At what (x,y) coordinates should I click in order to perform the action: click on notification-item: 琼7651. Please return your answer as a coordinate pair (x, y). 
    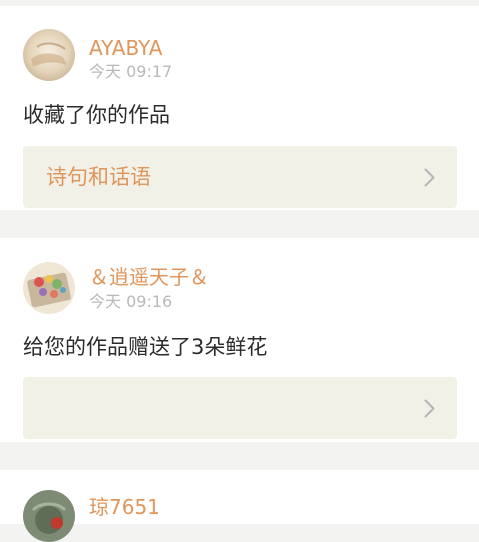
    Looking at the image, I should click on (239, 506).